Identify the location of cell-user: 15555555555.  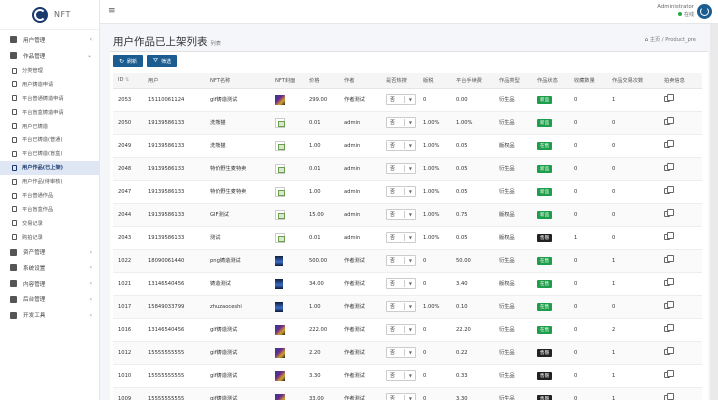
(174, 393).